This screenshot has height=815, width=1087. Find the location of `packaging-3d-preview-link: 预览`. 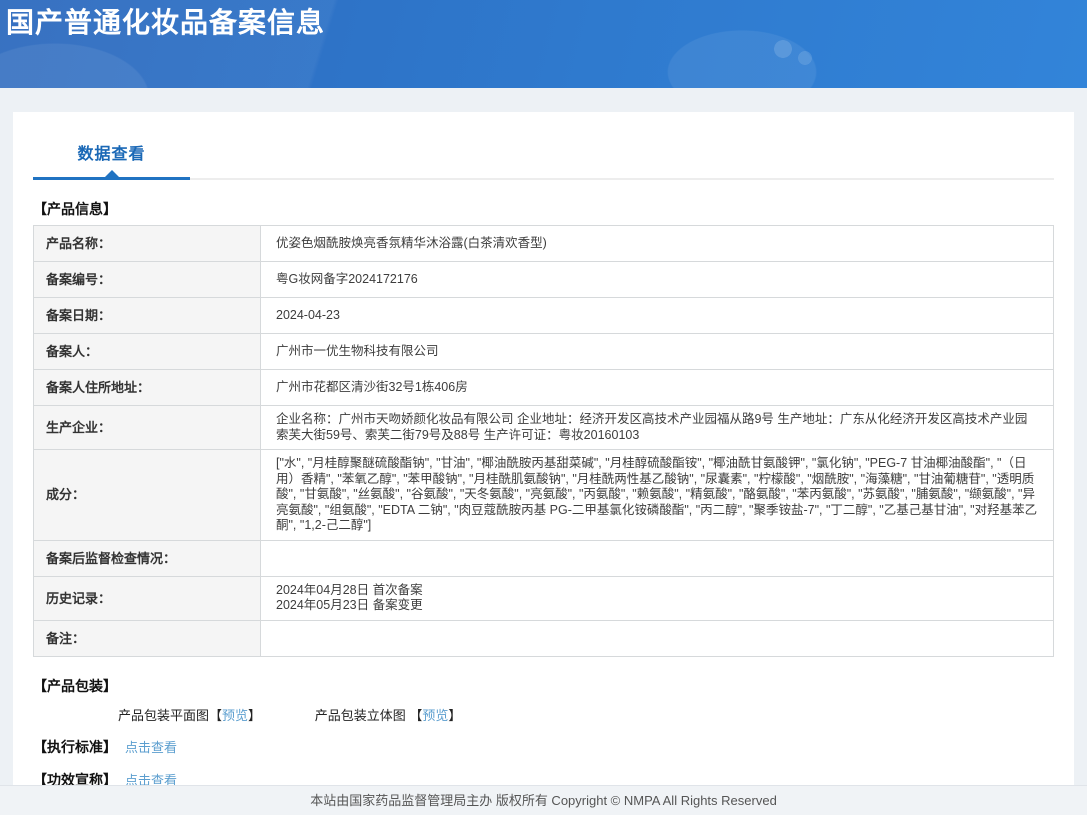

packaging-3d-preview-link: 预览 is located at coordinates (435, 715).